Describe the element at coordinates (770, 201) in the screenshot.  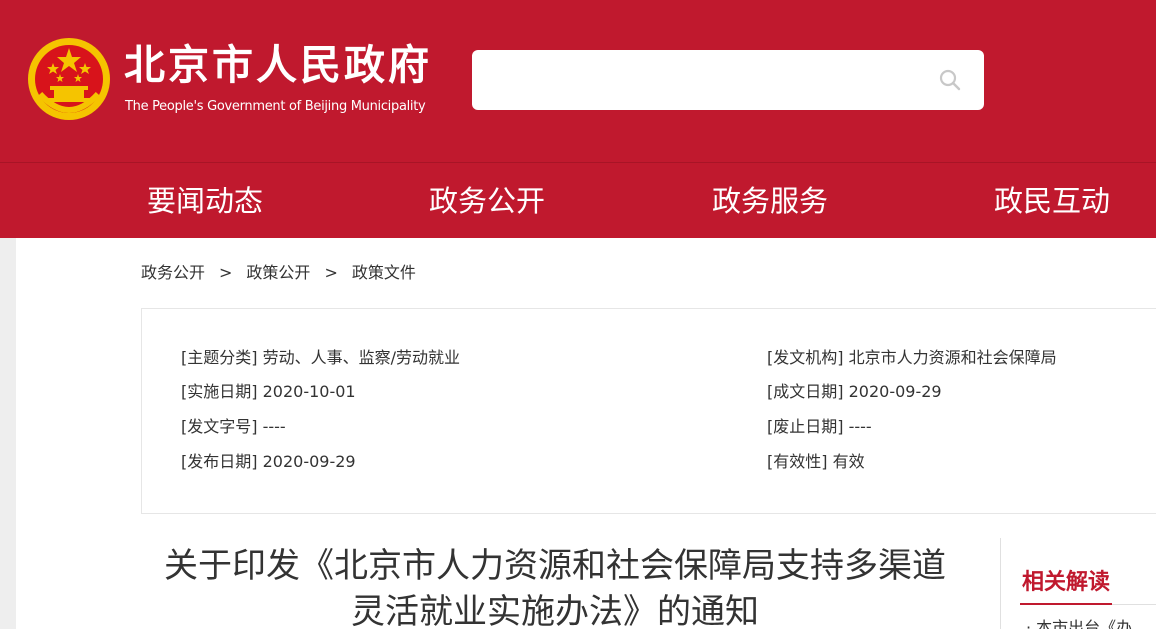
I see `nav-item-government-services: 政务服务` at that location.